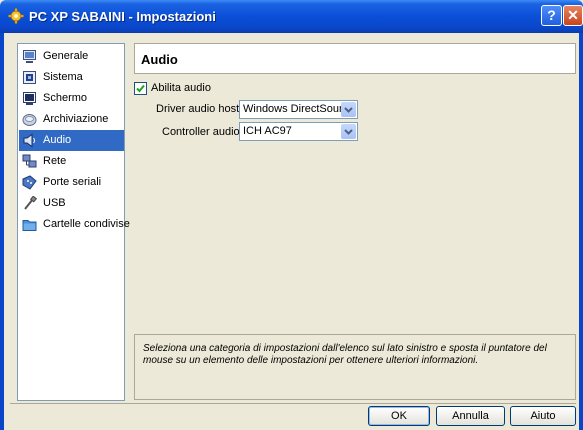 Image resolution: width=583 pixels, height=430 pixels. I want to click on host-driver-select: Windows DirectSound, so click(298, 109).